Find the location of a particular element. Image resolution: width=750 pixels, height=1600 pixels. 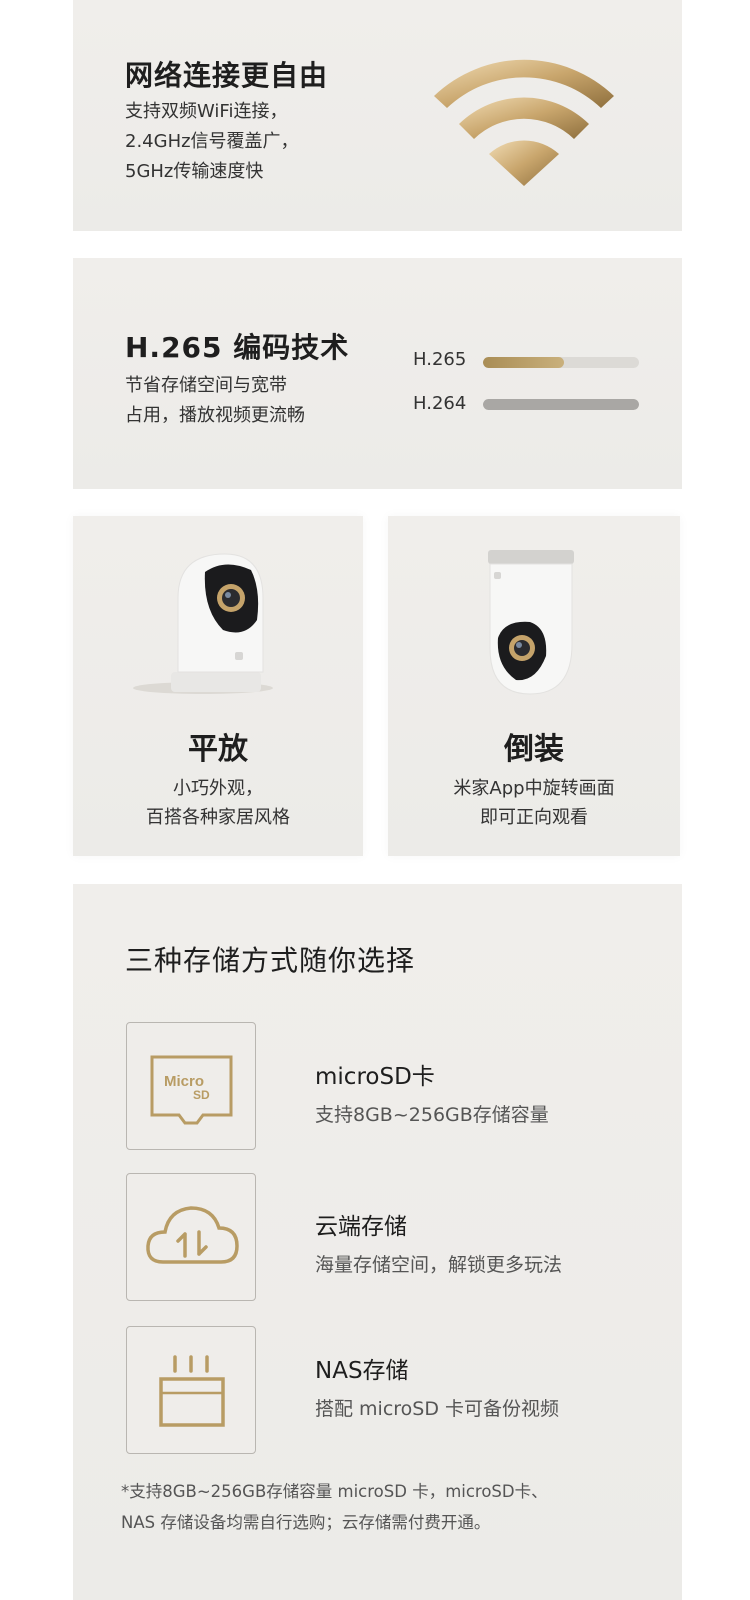

microsd-icon-text: SD is located at coordinates (201, 1095).